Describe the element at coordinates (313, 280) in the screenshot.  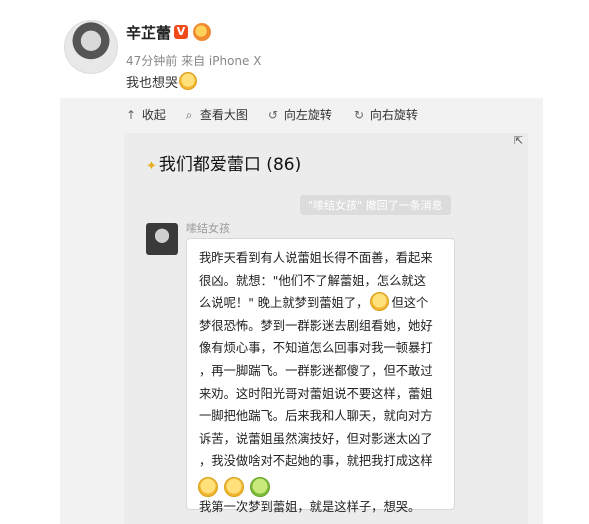
I see `message-line: 很凶。就想："他们不了解蕾姐，怎么就这` at that location.